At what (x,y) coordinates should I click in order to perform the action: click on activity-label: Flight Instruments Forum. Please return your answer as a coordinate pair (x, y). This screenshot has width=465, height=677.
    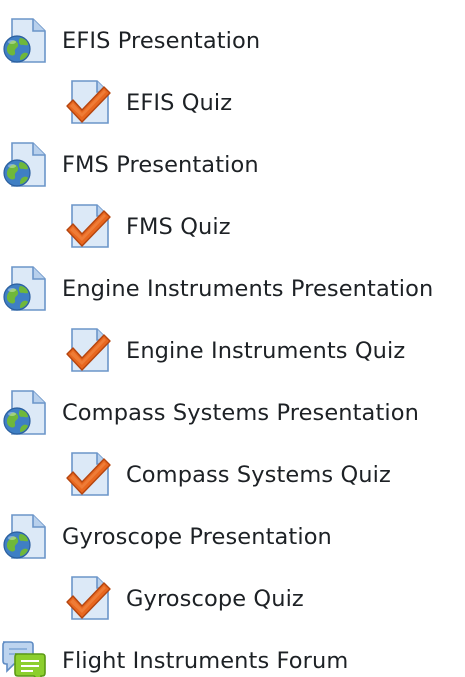
    Looking at the image, I should click on (205, 660).